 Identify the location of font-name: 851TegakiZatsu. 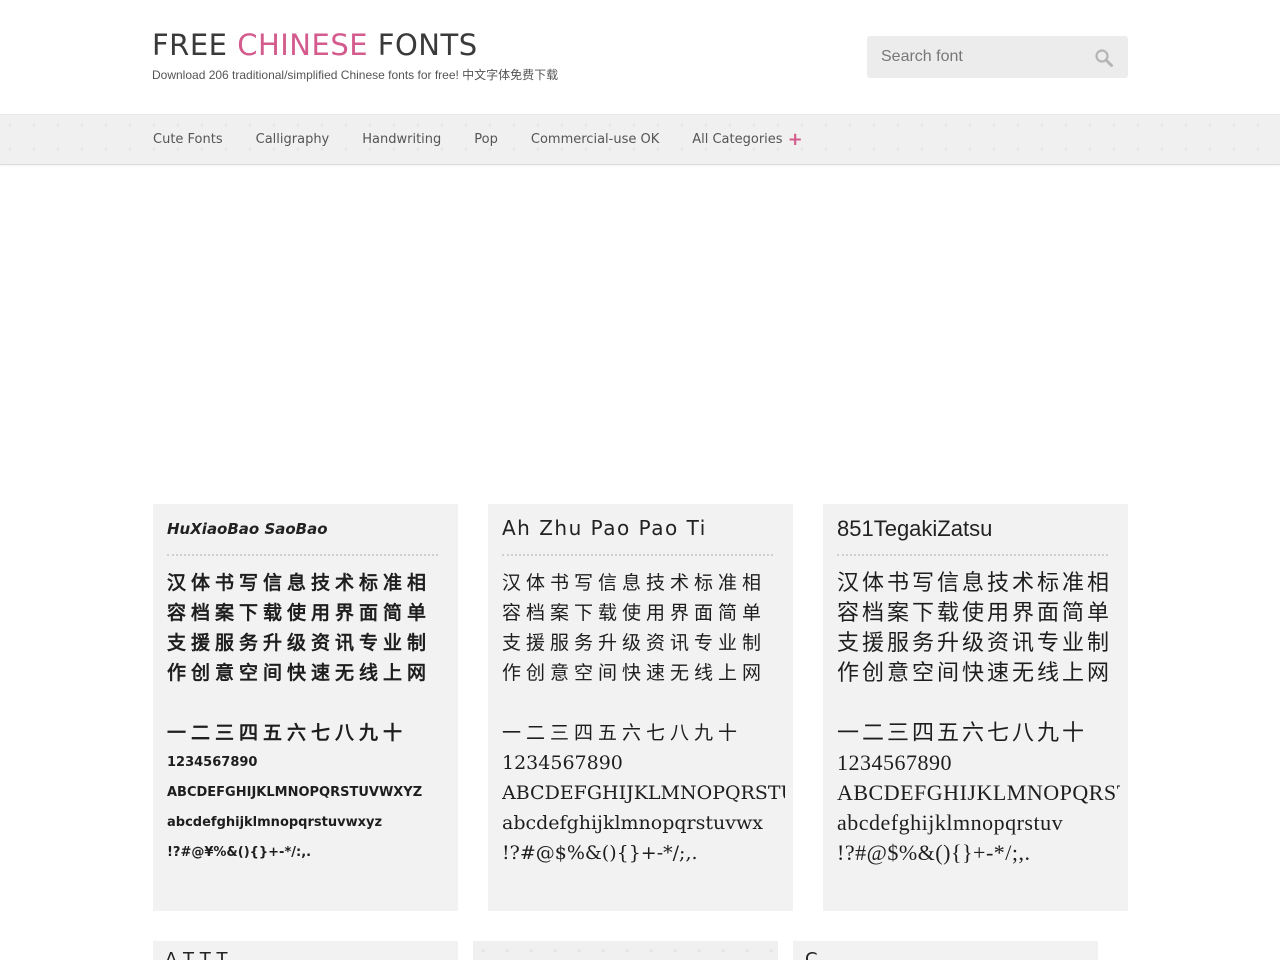
(915, 528).